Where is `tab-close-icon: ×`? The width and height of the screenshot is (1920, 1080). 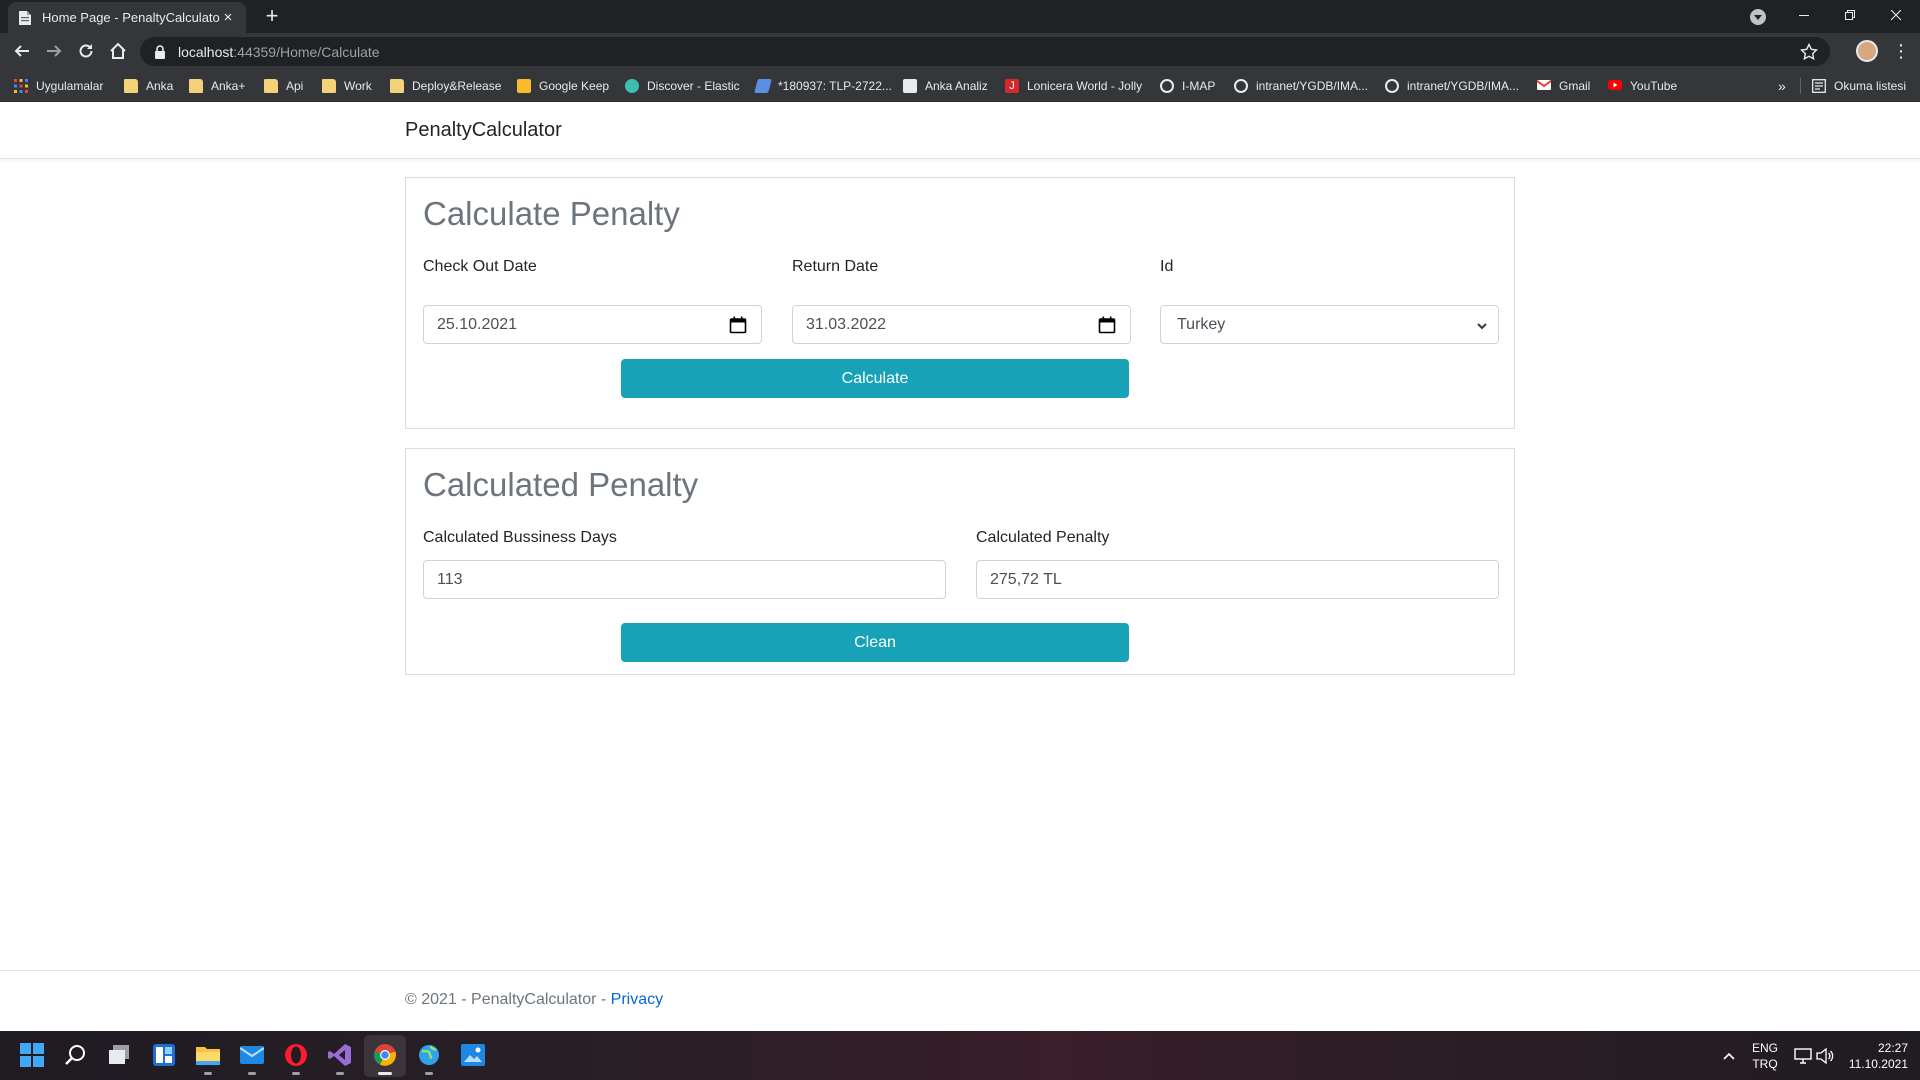 tab-close-icon: × is located at coordinates (228, 17).